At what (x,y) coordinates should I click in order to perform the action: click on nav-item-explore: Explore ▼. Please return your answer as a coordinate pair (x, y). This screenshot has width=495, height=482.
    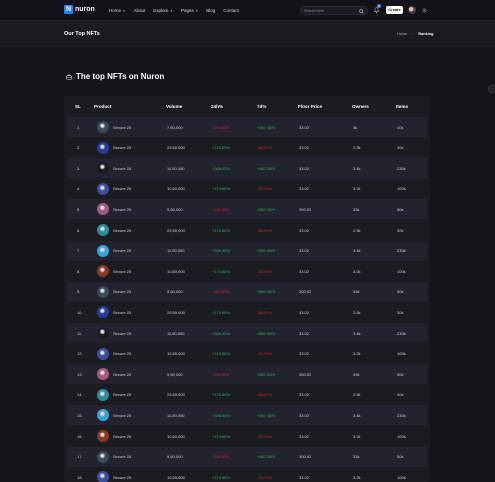
    Looking at the image, I should click on (163, 10).